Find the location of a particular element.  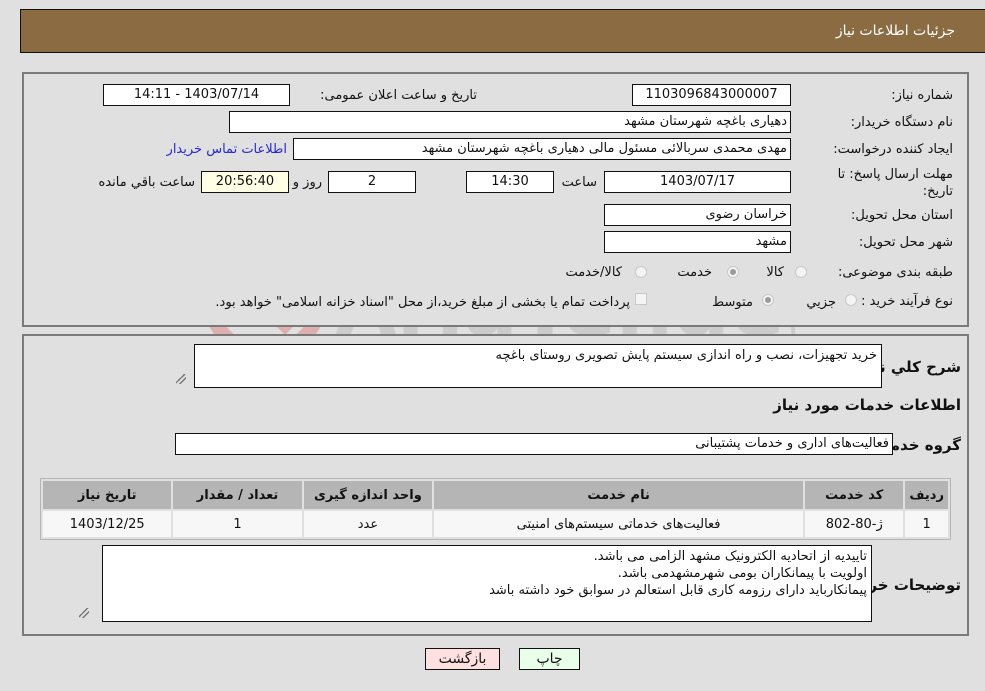

city-label: شهر محل تحویل: is located at coordinates (905, 242).